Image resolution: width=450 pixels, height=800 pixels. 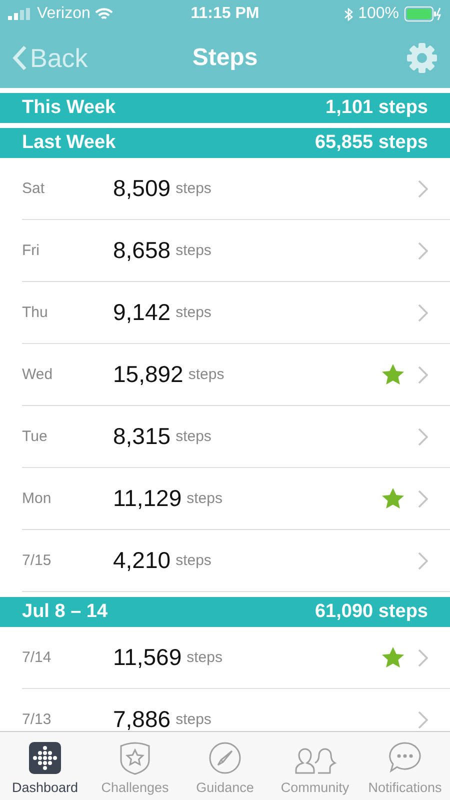 What do you see at coordinates (423, 14) in the screenshot?
I see `battery-icon` at bounding box center [423, 14].